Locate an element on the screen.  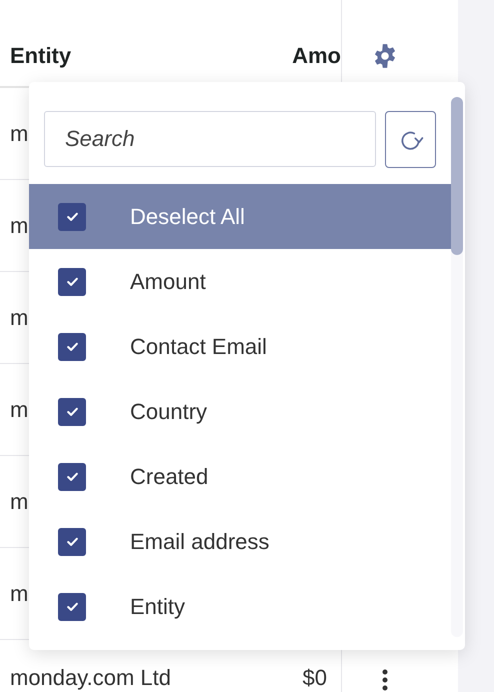
reset-button is located at coordinates (410, 139).